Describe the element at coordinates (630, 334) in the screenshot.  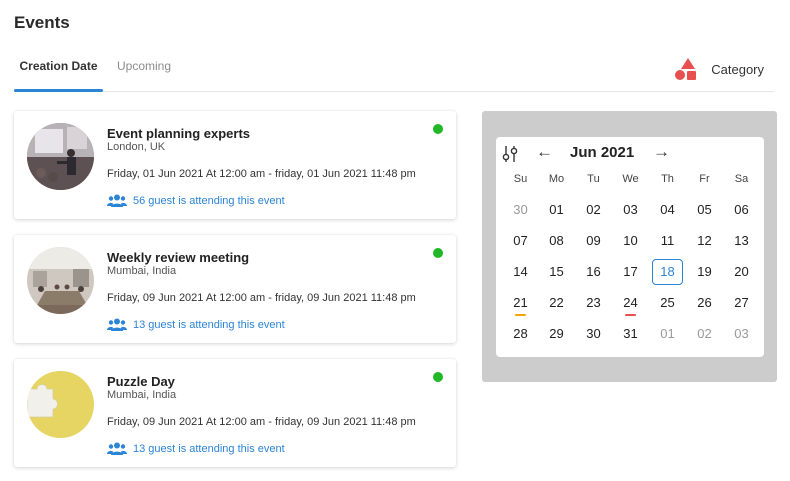
I see `calendar-day: 31` at that location.